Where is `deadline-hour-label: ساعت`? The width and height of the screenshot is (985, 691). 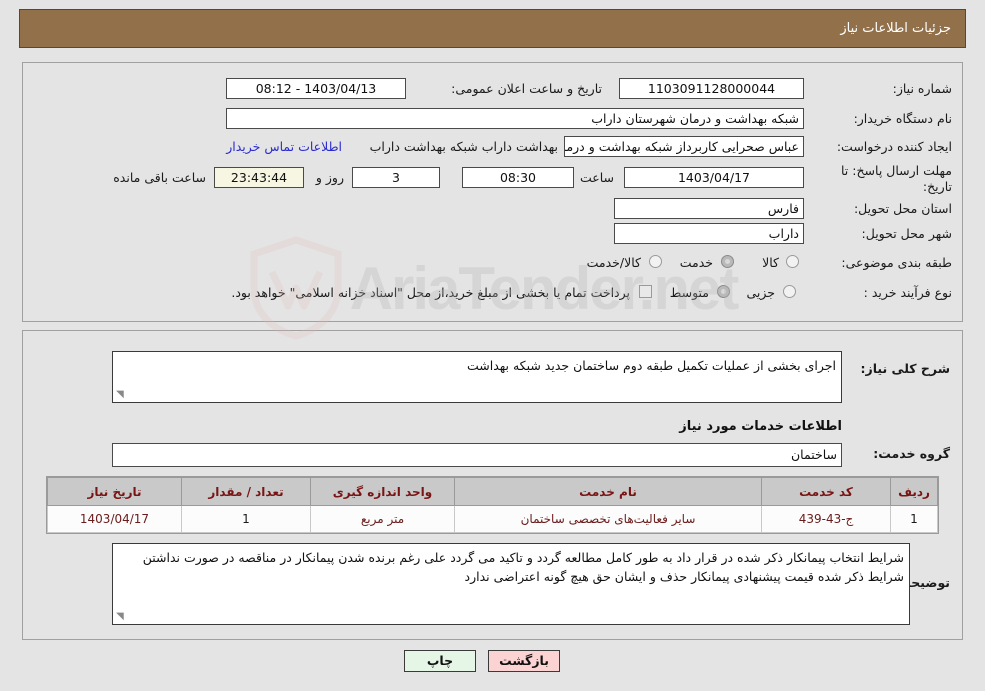
deadline-hour-label: ساعت is located at coordinates (596, 177).